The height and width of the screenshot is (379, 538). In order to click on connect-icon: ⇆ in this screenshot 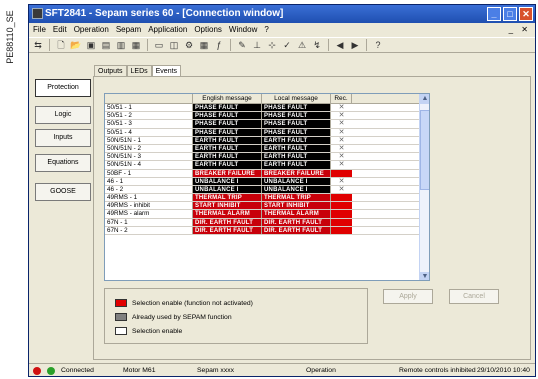, I will do `click(38, 45)`.